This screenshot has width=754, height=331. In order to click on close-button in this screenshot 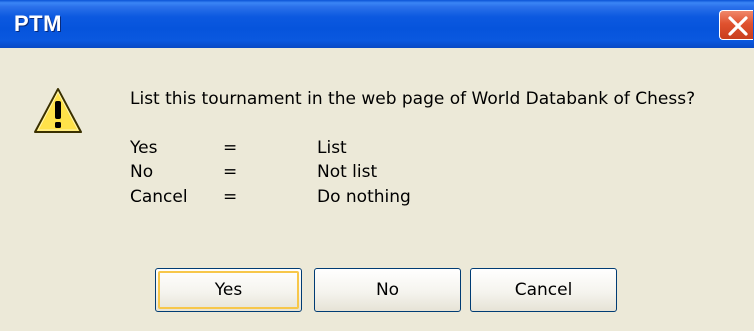, I will do `click(736, 25)`.